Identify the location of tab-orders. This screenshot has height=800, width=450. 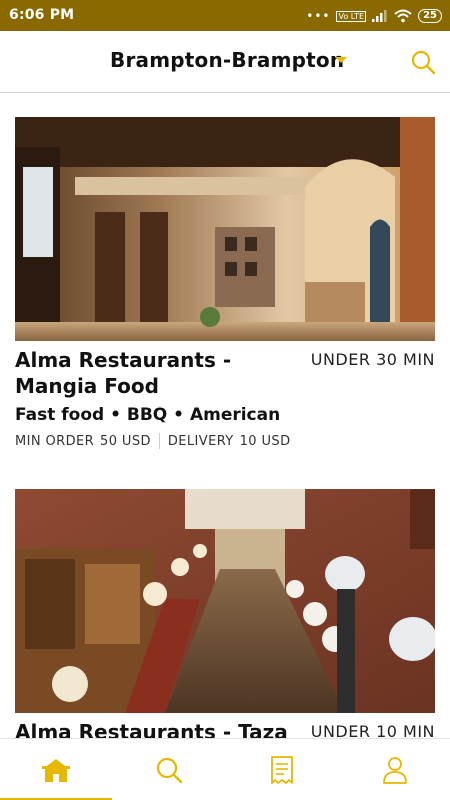
(282, 769).